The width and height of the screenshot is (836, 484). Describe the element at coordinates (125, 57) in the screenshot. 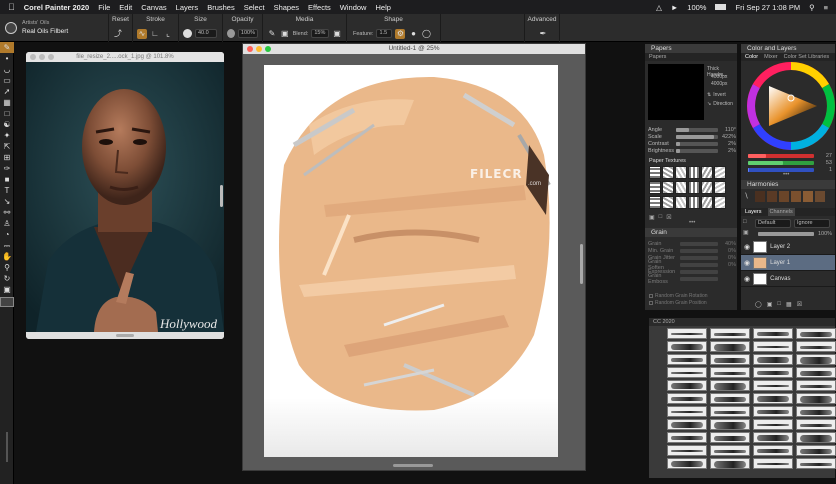

I see `reference-window-titlebar: file_resize_2.....ock_1.jpg @ 101.8%` at that location.